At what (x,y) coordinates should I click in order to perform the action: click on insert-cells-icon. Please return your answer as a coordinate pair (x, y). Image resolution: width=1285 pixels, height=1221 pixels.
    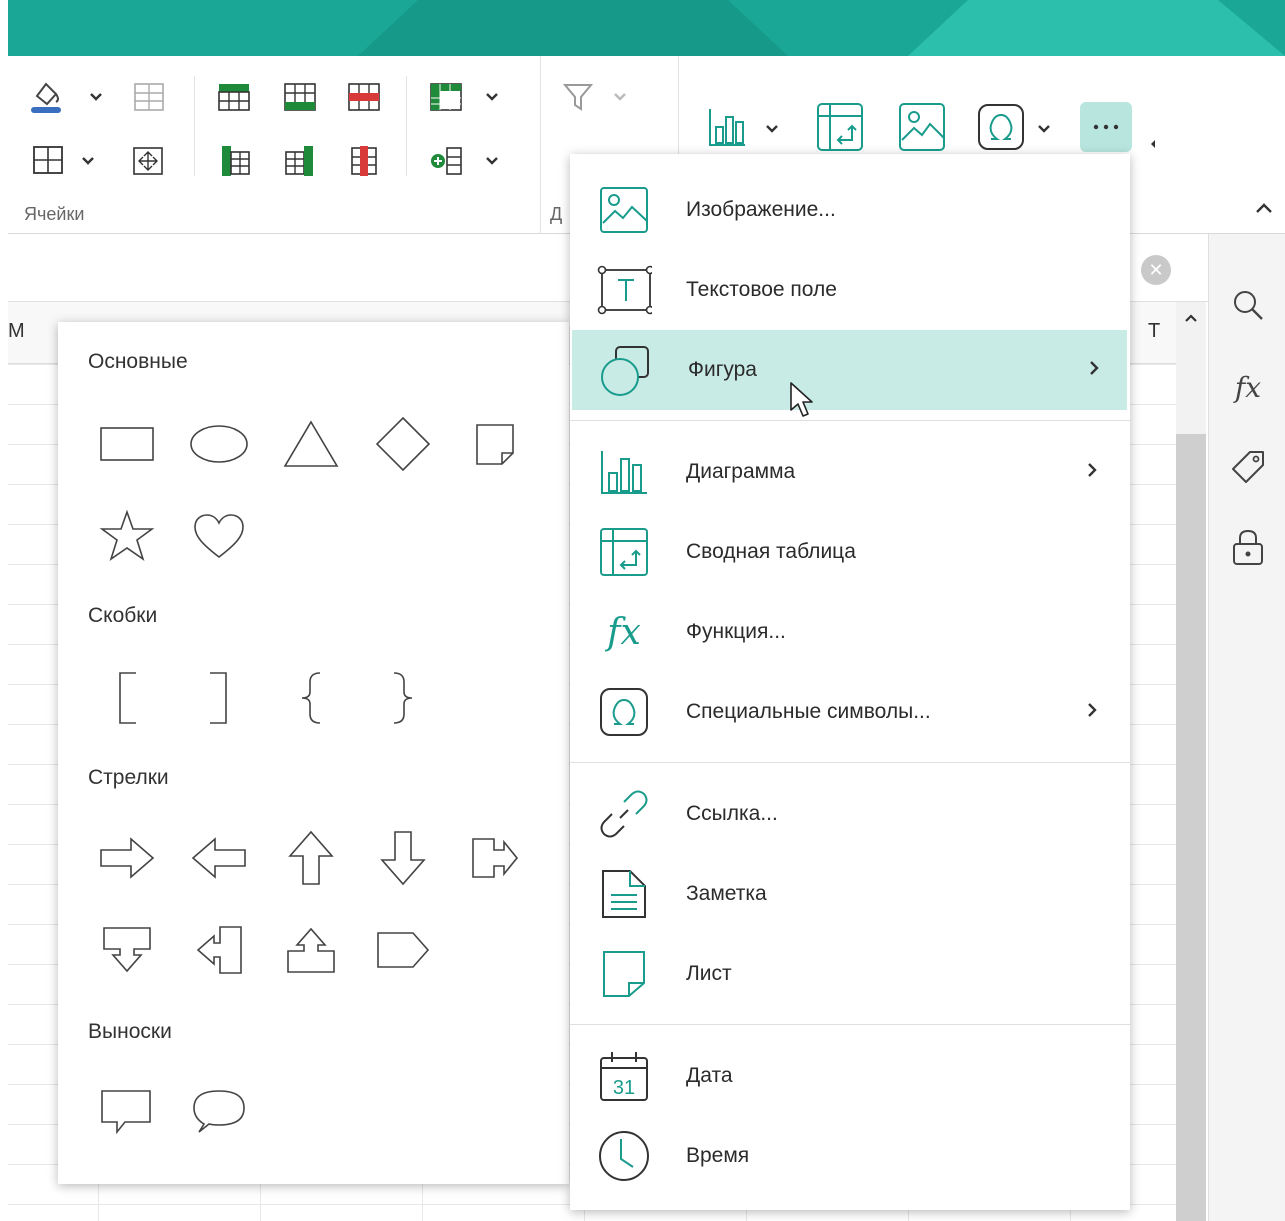
    Looking at the image, I should click on (446, 161).